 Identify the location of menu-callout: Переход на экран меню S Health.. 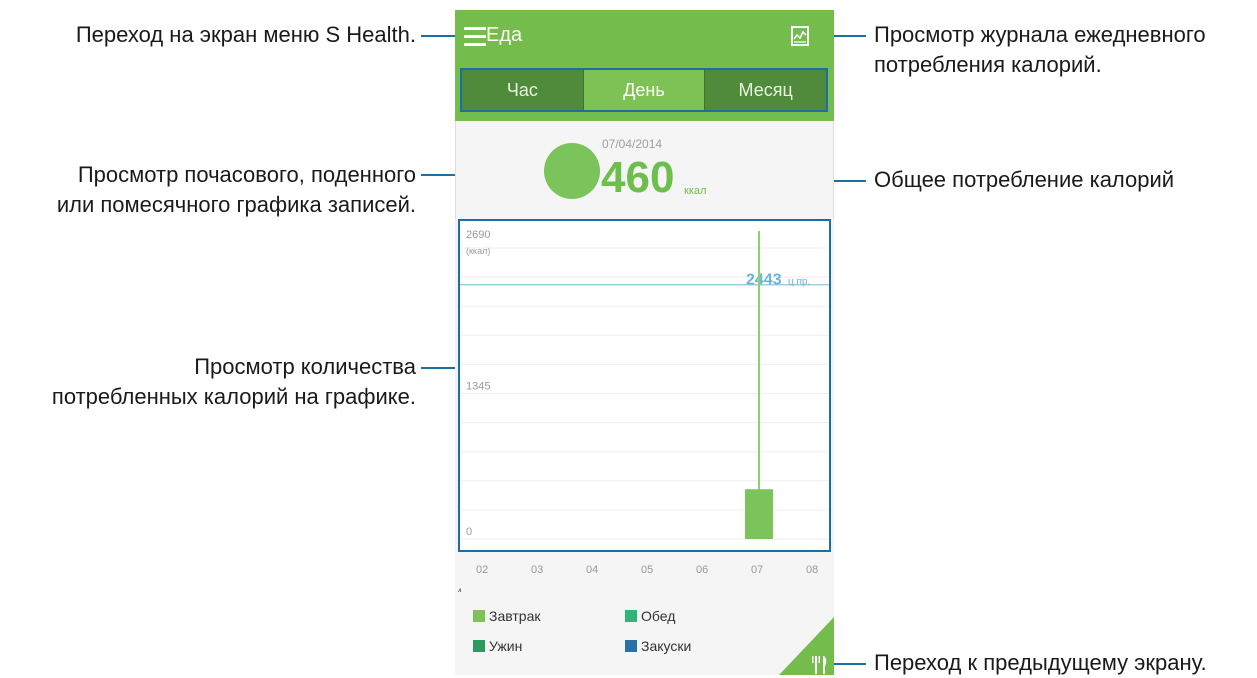
(218, 35).